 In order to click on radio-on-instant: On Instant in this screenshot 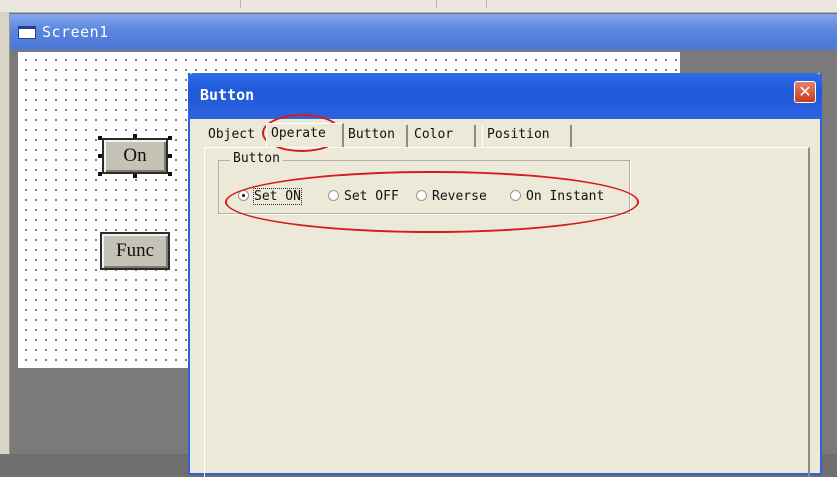, I will do `click(557, 196)`.